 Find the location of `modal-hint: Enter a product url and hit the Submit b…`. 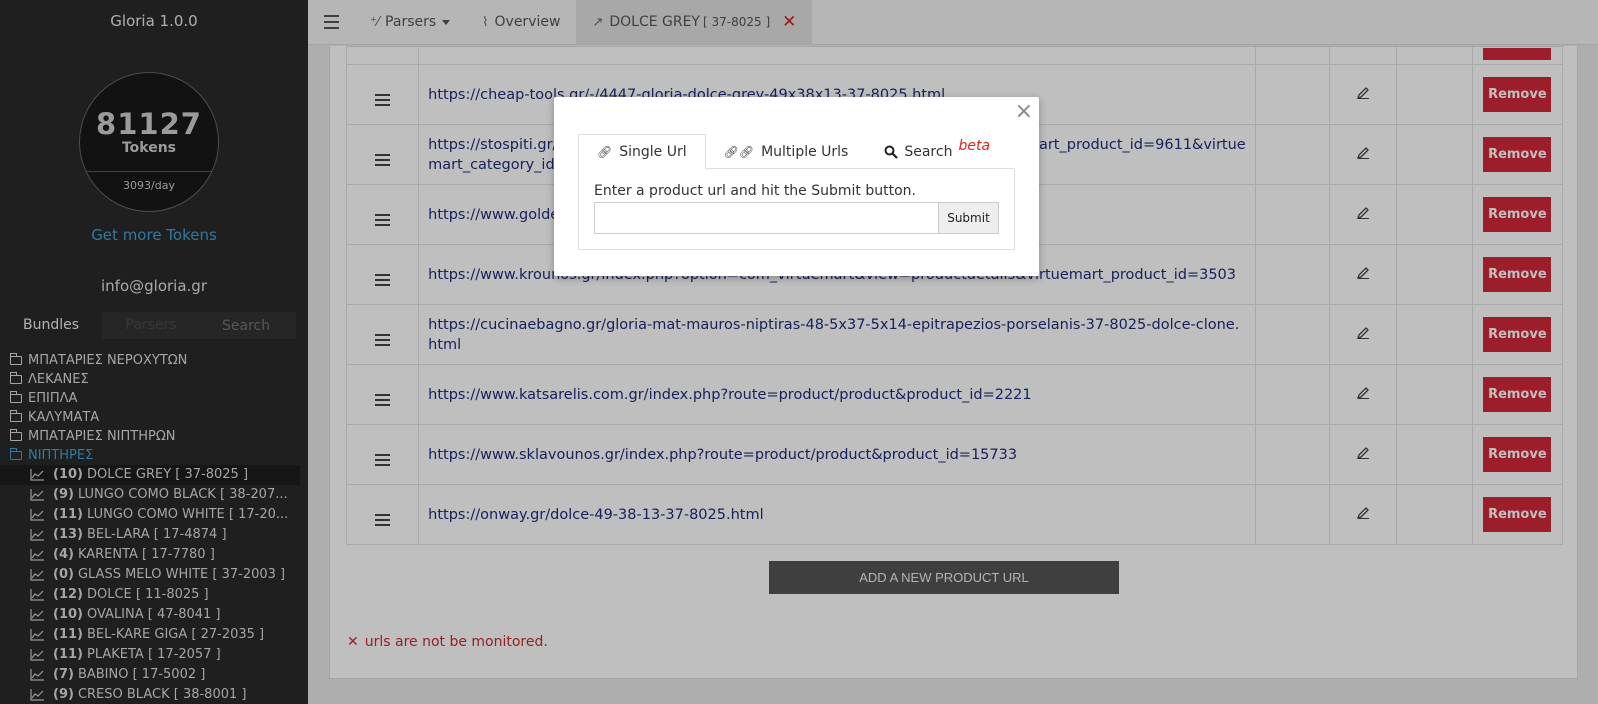

modal-hint: Enter a product url and hit the Submit b… is located at coordinates (755, 191).